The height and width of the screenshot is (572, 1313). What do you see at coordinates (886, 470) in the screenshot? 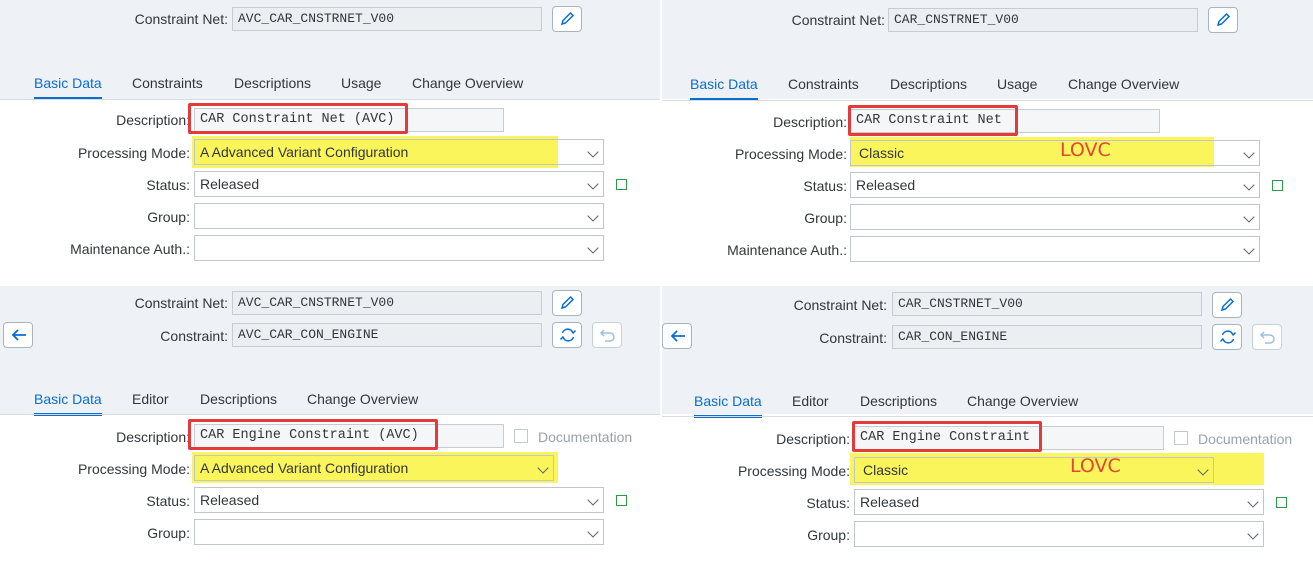
I see `processing-mode-value: Classic` at bounding box center [886, 470].